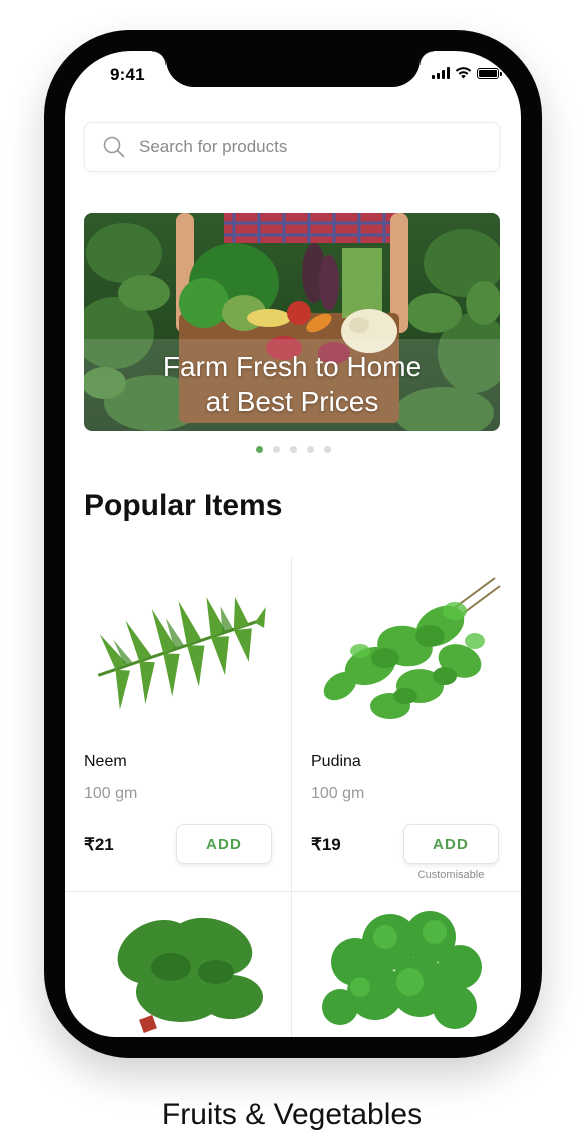 Image resolution: width=584 pixels, height=1139 pixels. Describe the element at coordinates (405, 724) in the screenshot. I see `product-card-pudina: Pudina 100 gm ₹19 ADD Customisable` at that location.